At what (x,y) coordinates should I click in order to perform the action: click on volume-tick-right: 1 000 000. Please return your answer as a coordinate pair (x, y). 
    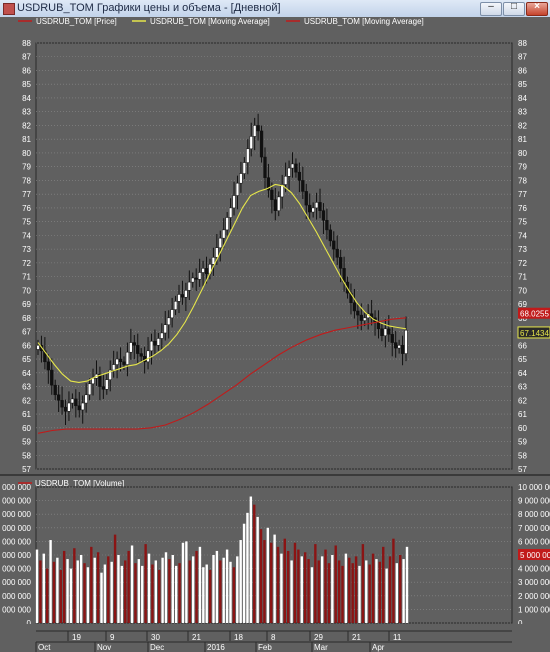
    Looking at the image, I should click on (534, 609).